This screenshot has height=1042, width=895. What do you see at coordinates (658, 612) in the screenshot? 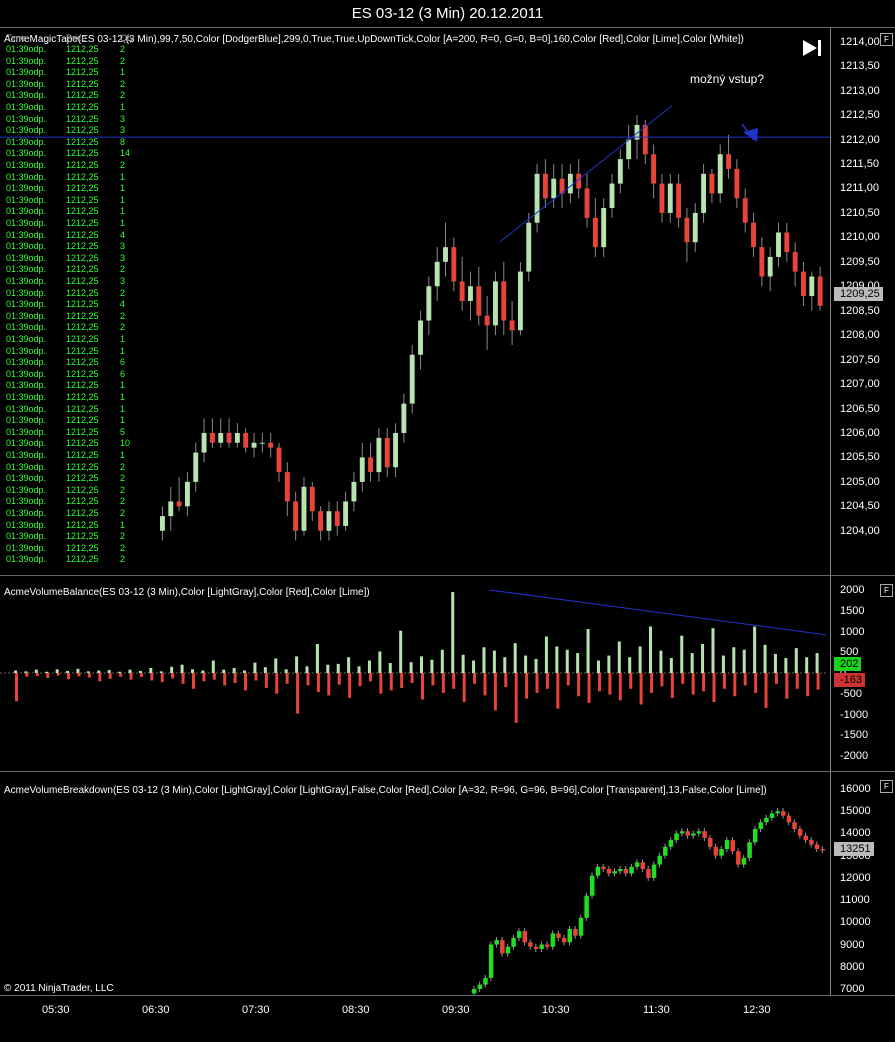
I see `balance-trendline` at bounding box center [658, 612].